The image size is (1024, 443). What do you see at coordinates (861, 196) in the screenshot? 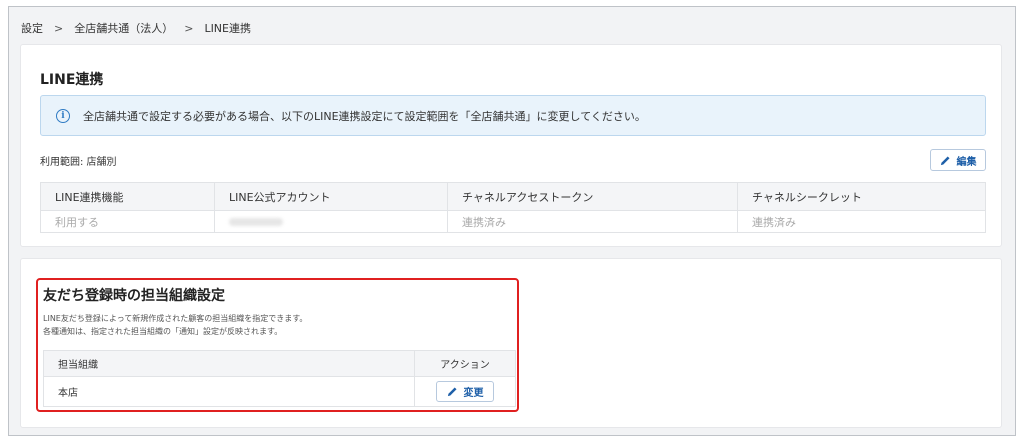
I see `column-header: チャネルシークレット` at bounding box center [861, 196].